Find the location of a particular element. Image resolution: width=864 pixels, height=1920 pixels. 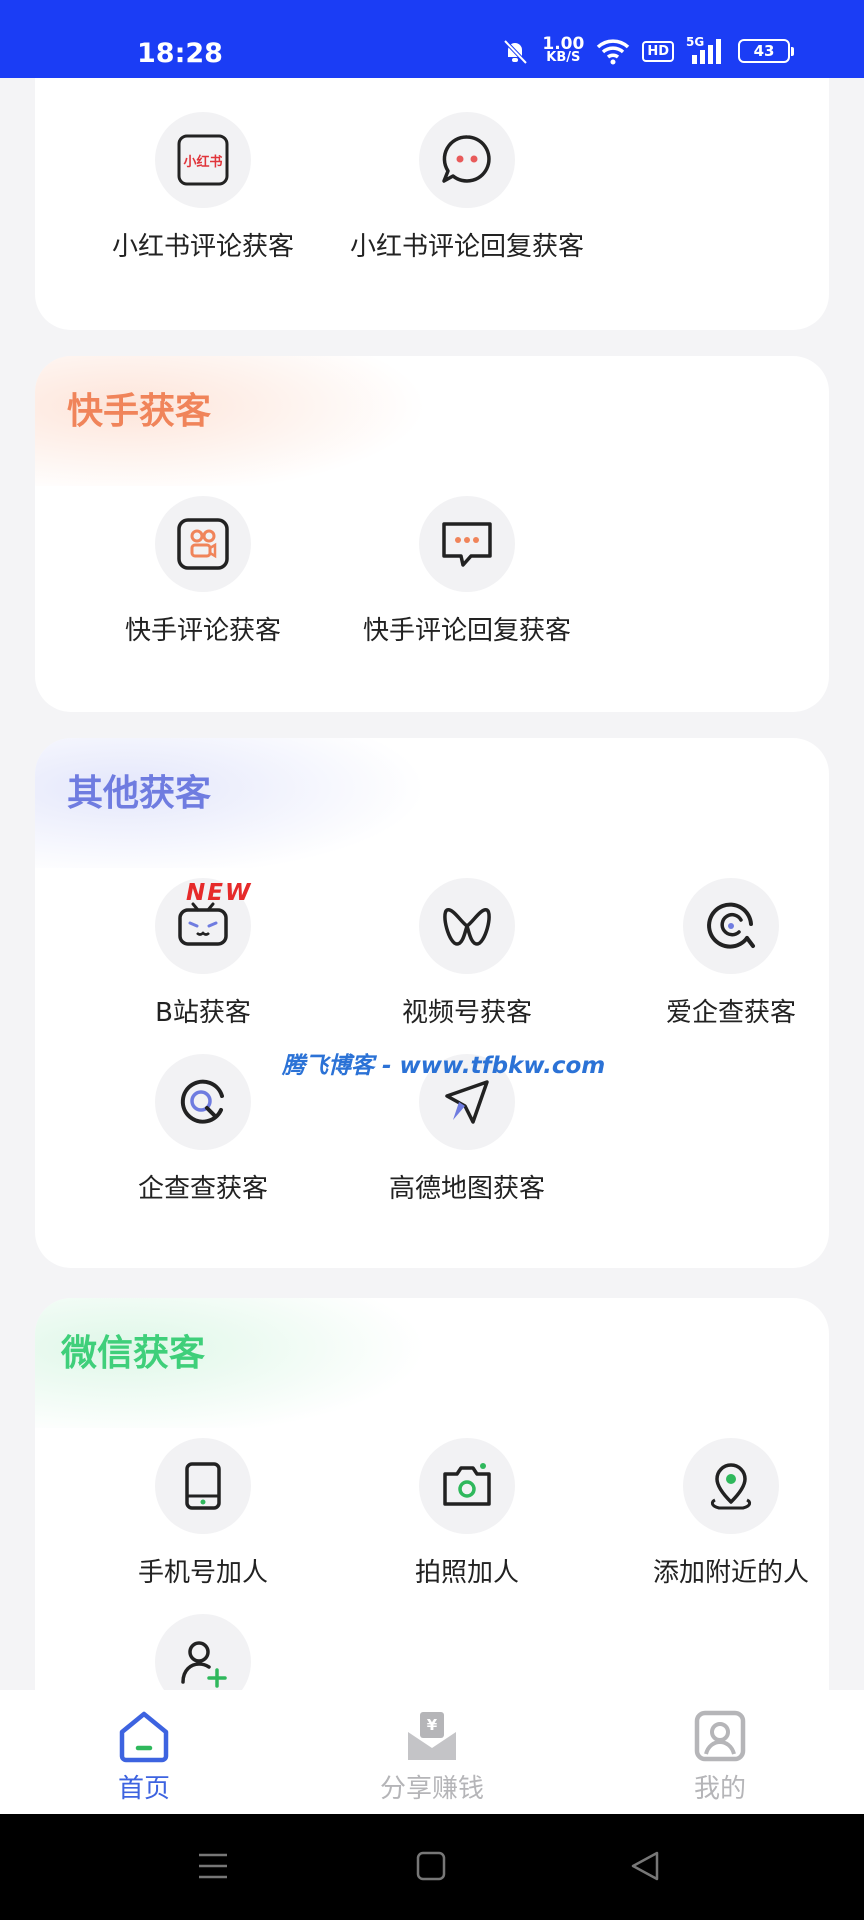

xiaohongshu-card: 小红书 小红书评论获客 小红书评论回复获客 is located at coordinates (432, 204).